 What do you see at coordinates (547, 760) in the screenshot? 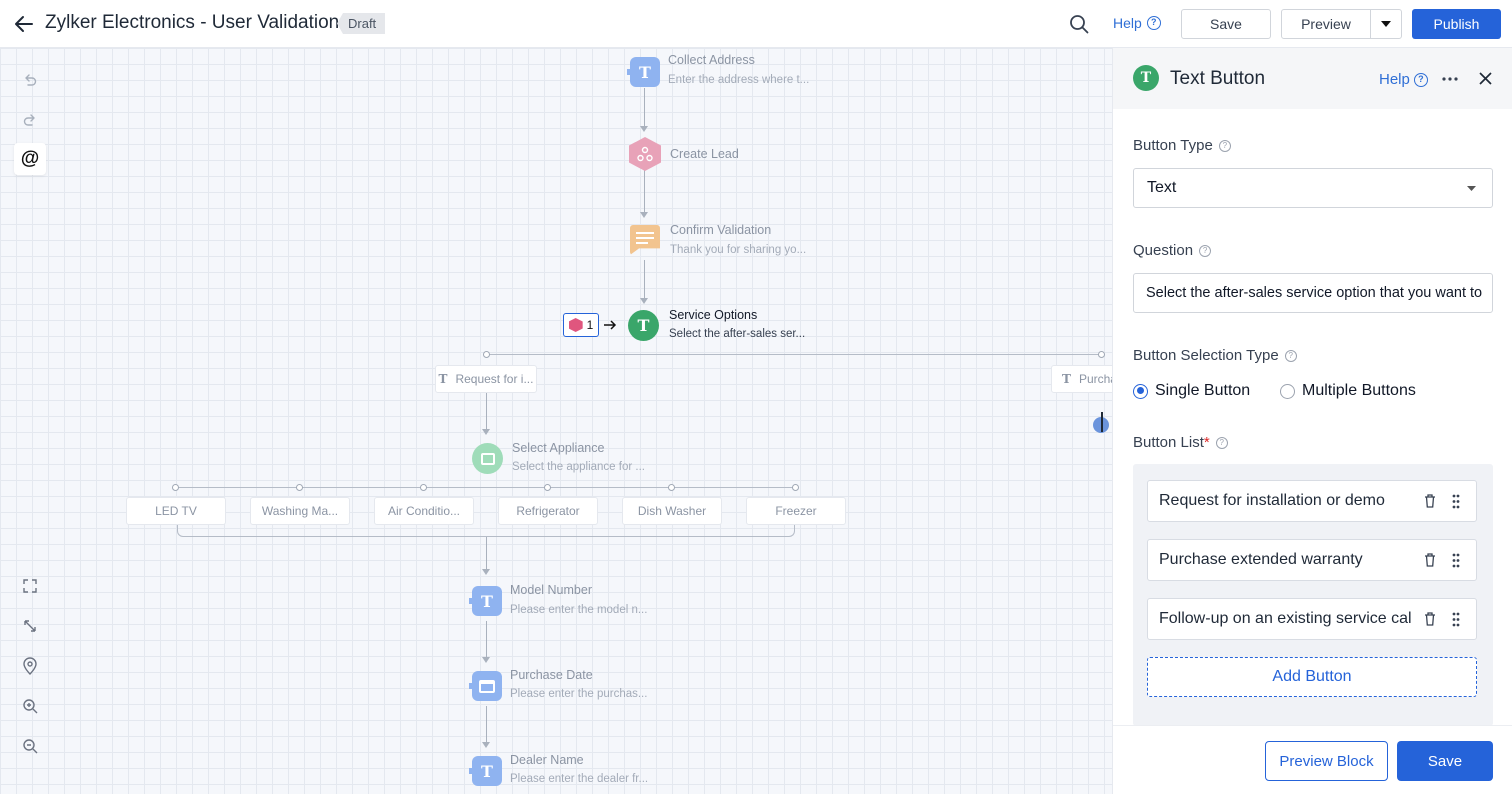
I see `node-title: Dealer Name` at bounding box center [547, 760].